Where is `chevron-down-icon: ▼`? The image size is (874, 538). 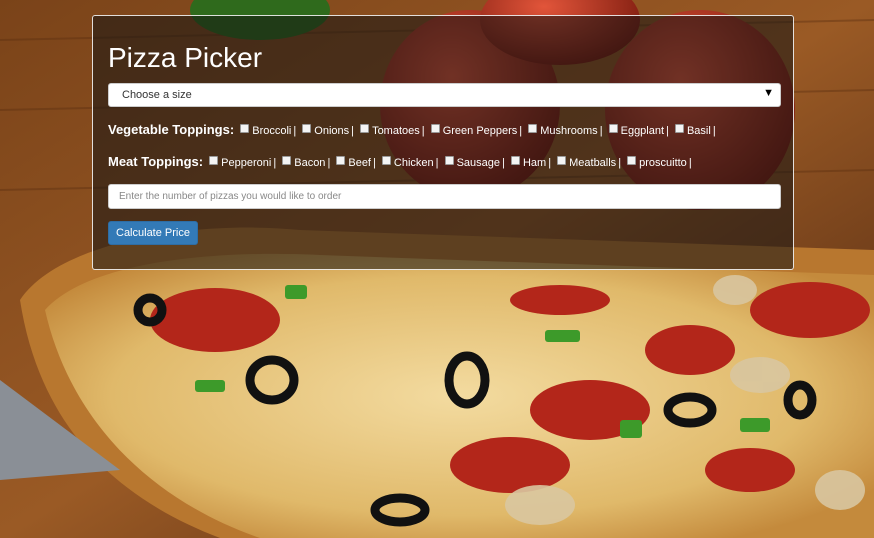
chevron-down-icon: ▼ is located at coordinates (768, 93).